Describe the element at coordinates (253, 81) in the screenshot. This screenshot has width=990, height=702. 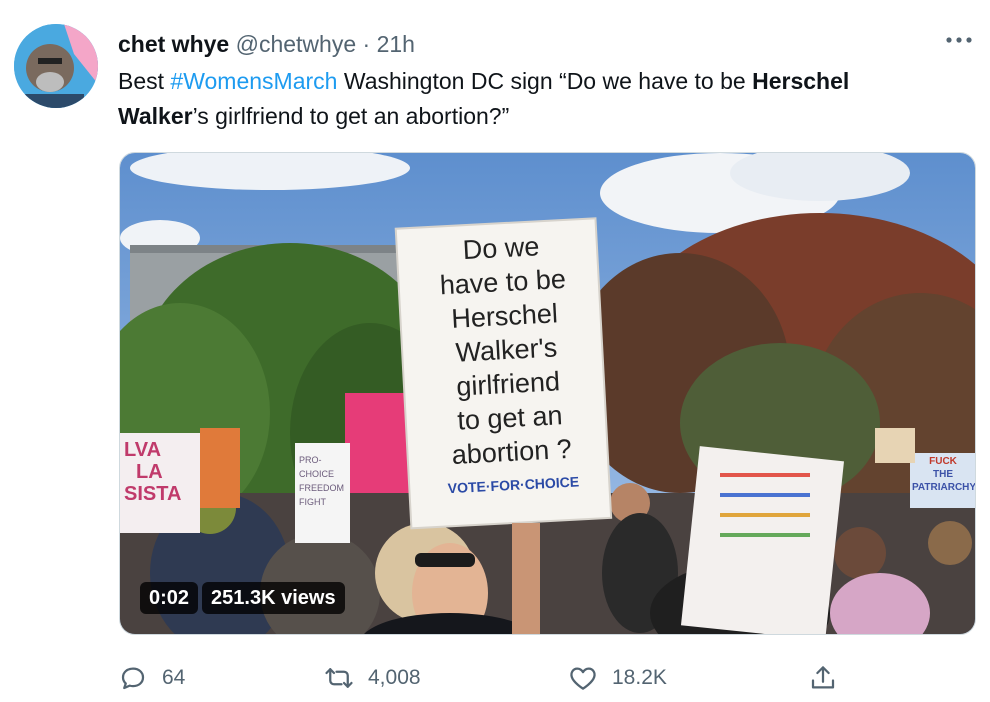
I see `hashtag-link: #WomensMarch` at that location.